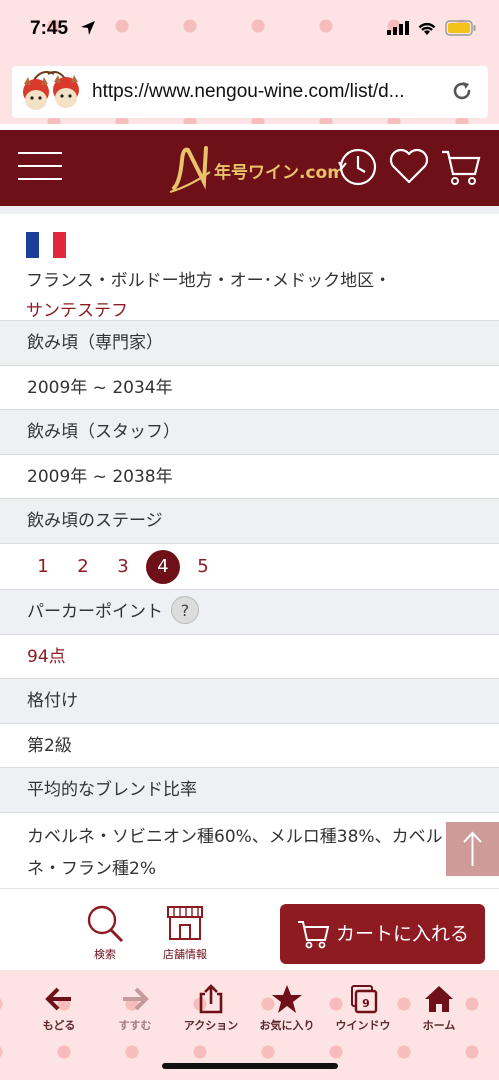  What do you see at coordinates (249, 520) in the screenshot?
I see `stage-label: 飲み頃のステージ` at bounding box center [249, 520].